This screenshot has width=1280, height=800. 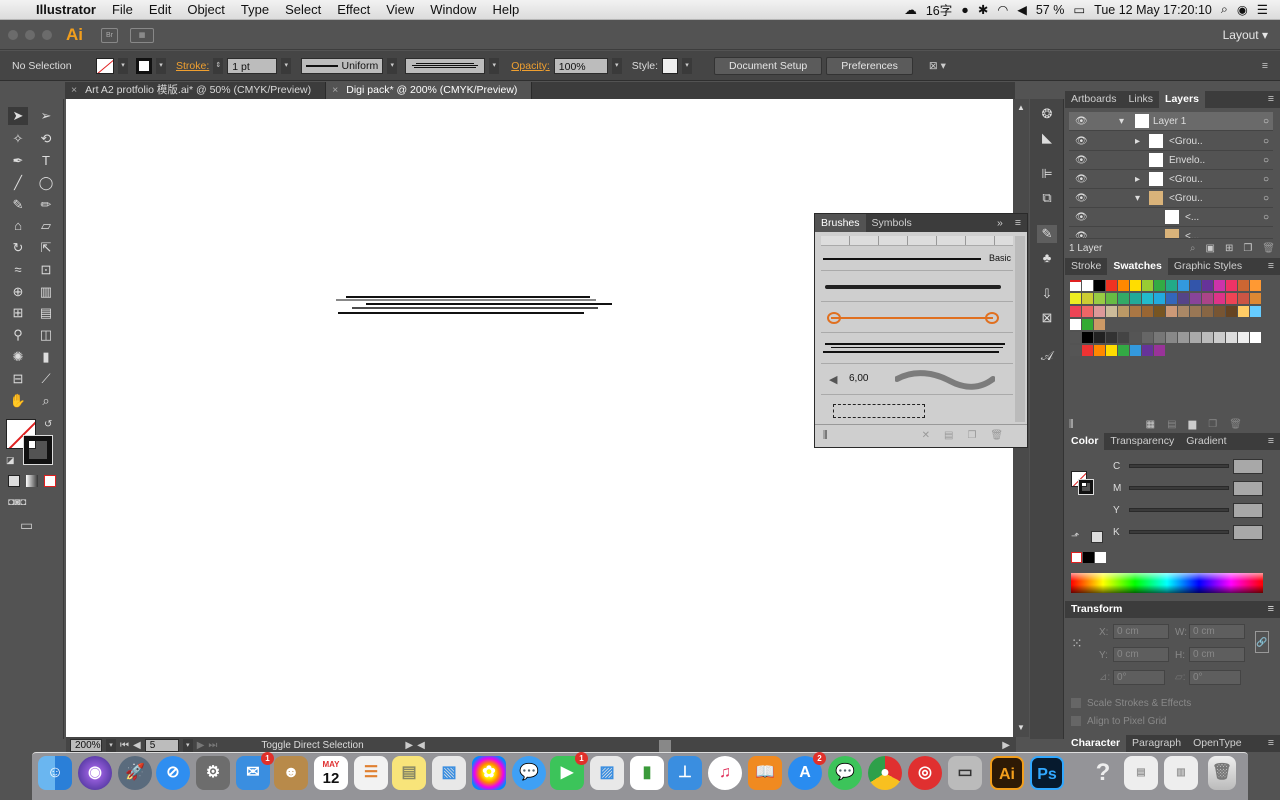 I want to click on gradient-mode-icon, so click(x=32, y=481).